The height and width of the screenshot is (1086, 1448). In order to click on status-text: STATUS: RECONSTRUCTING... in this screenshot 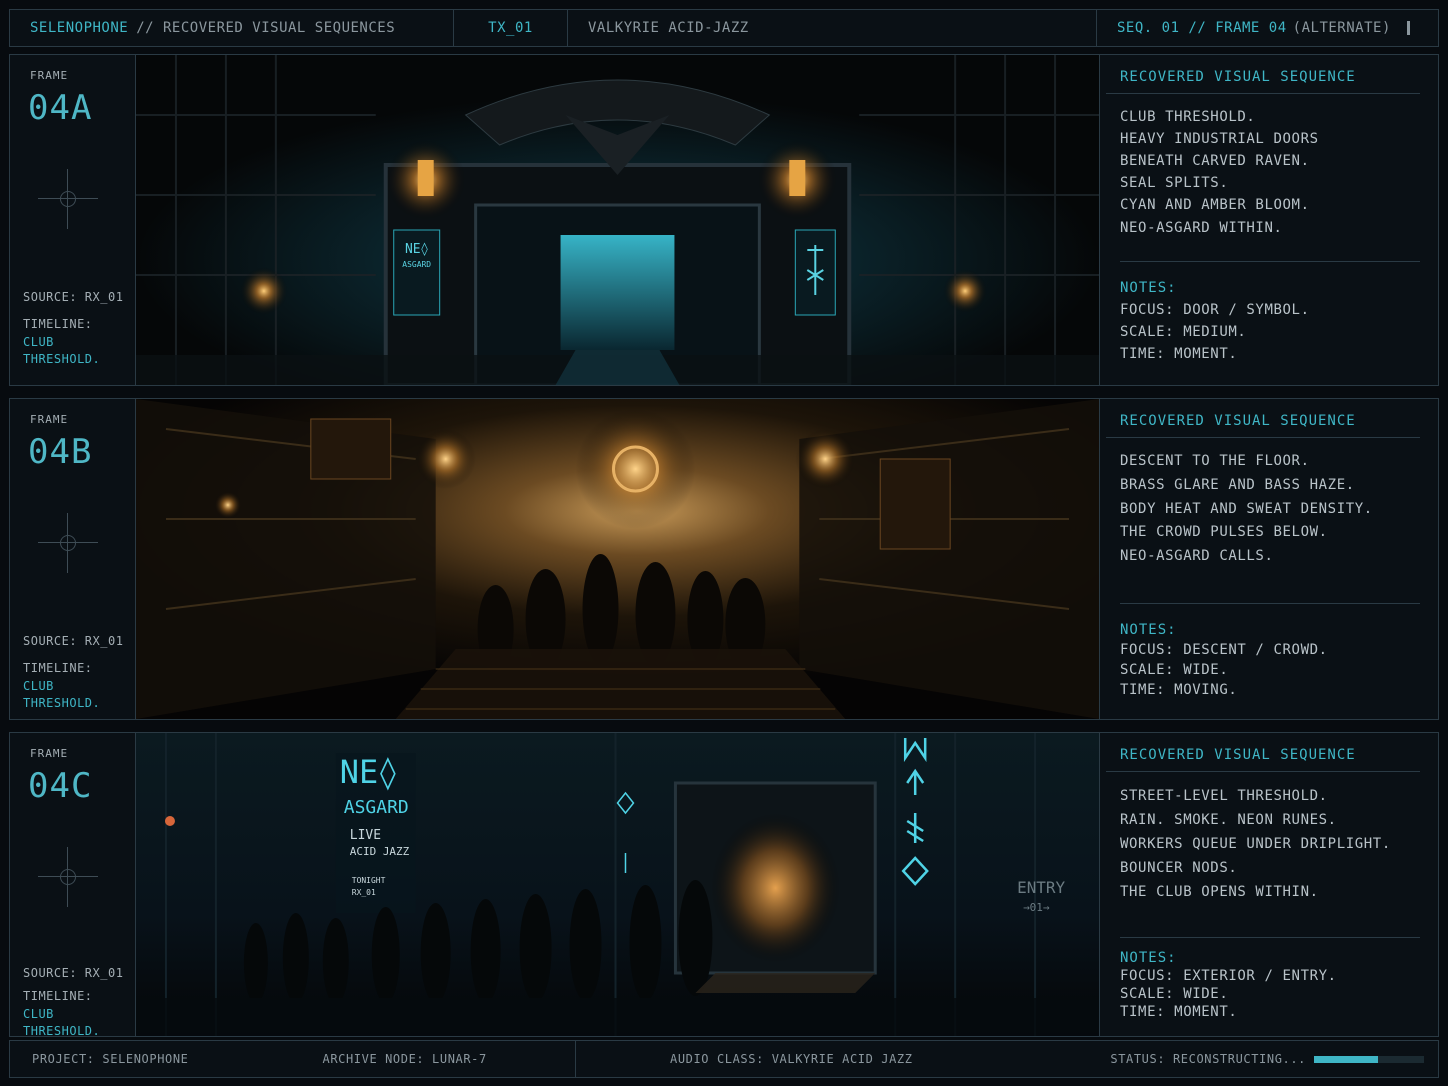, I will do `click(1208, 1059)`.